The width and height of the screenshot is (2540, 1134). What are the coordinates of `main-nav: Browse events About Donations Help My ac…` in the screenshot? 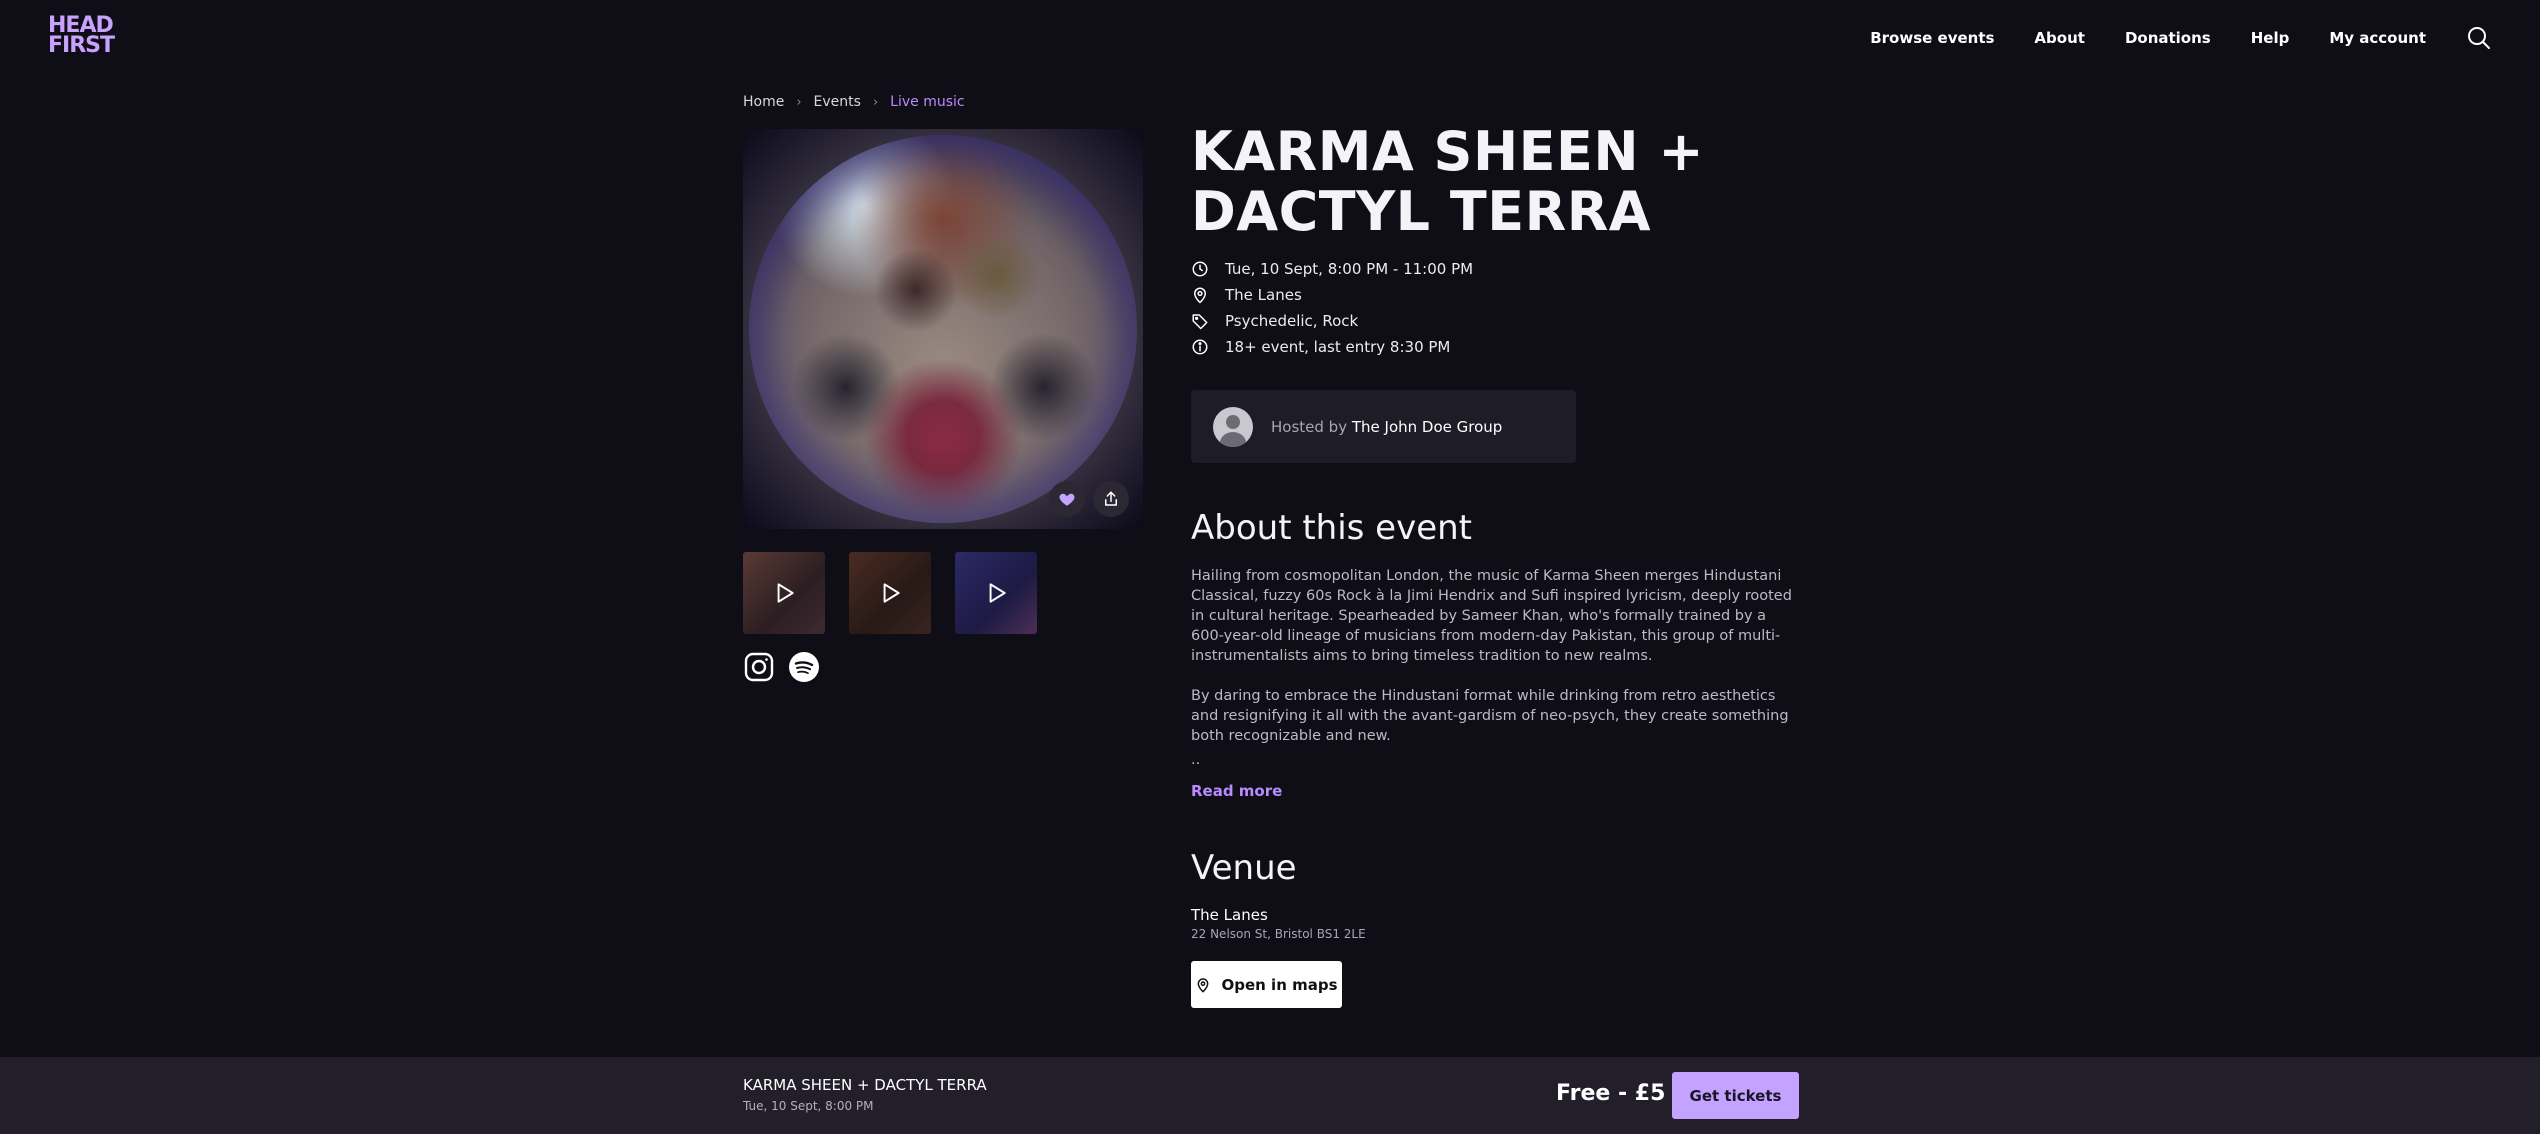 It's located at (2181, 38).